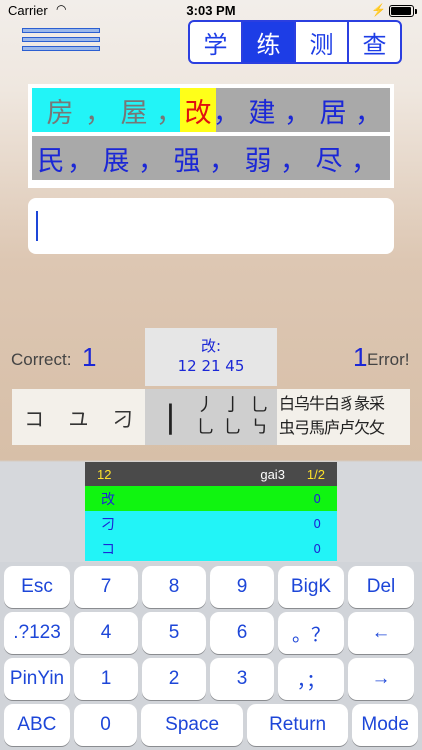 This screenshot has width=422, height=750. Describe the element at coordinates (343, 417) in the screenshot. I see `stroke-group-3: 白乌牛白豸彖采 虫弓馬庐卢欠攵` at that location.